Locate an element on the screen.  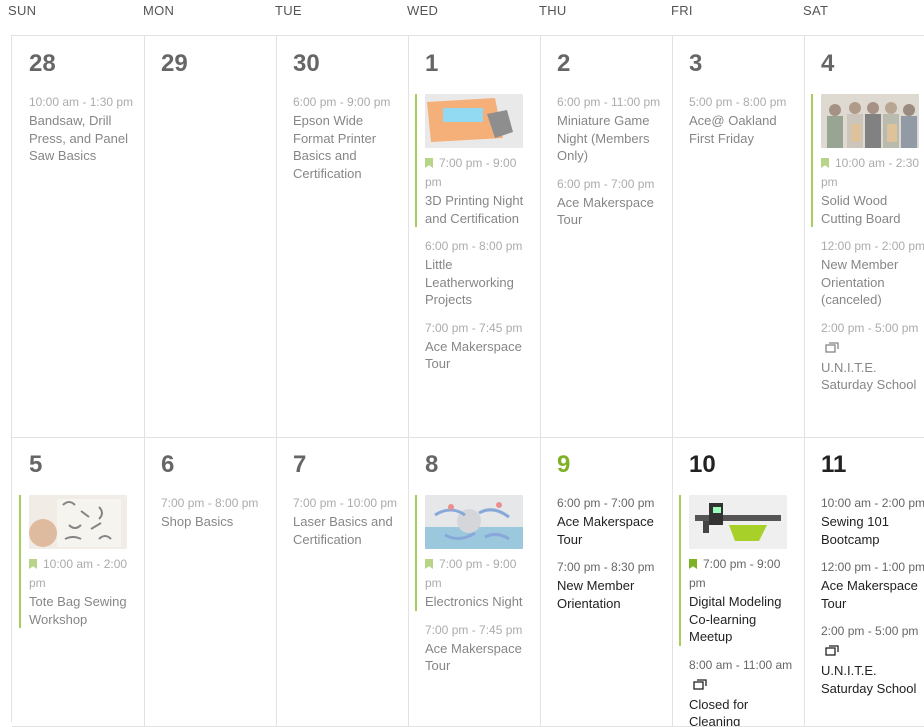
calendar-event: 8:00 am - 11:00 am Closed for Cleaning is located at coordinates (744, 691).